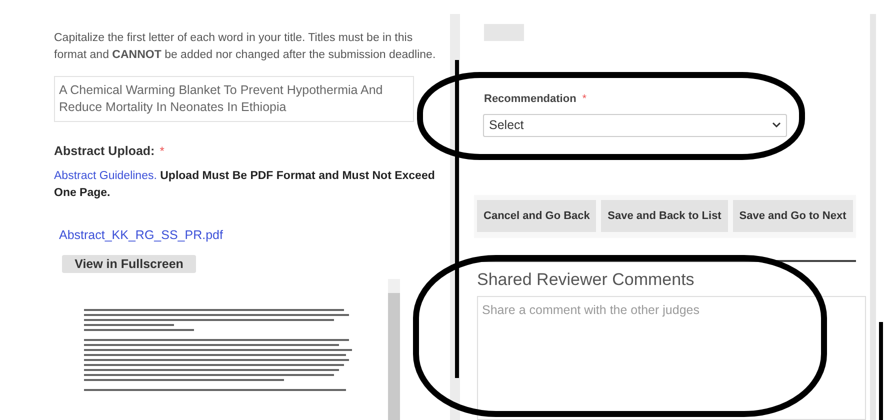  Describe the element at coordinates (635, 125) in the screenshot. I see `recommendation-select: Select` at that location.